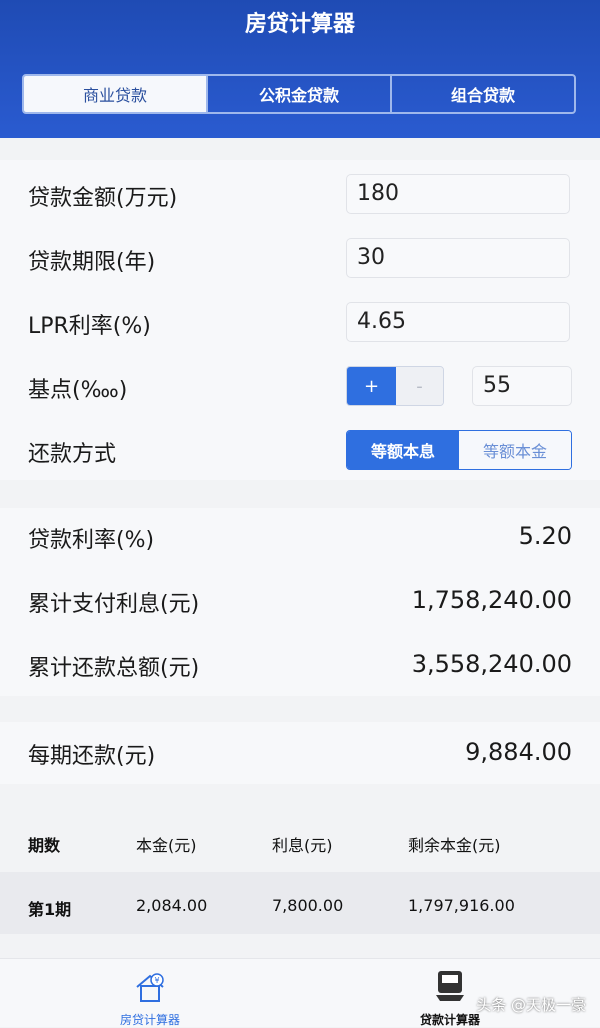 The width and height of the screenshot is (600, 1028). Describe the element at coordinates (458, 258) in the screenshot. I see `loan-term-input: 30` at that location.